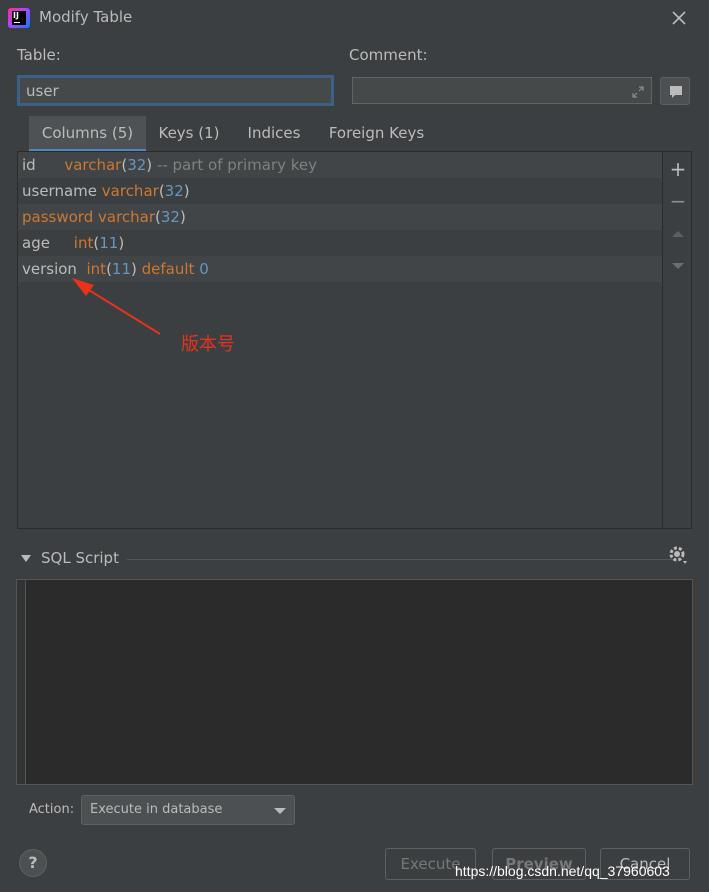 The image size is (709, 892). What do you see at coordinates (168, 269) in the screenshot?
I see `column-default-keyword: default` at bounding box center [168, 269].